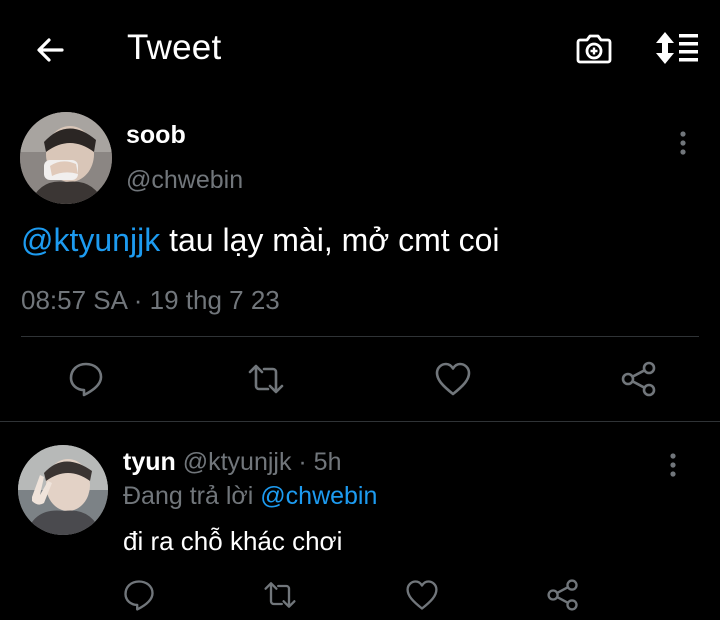 The width and height of the screenshot is (720, 620). I want to click on replying-prefix: Đang trả lời, so click(192, 496).